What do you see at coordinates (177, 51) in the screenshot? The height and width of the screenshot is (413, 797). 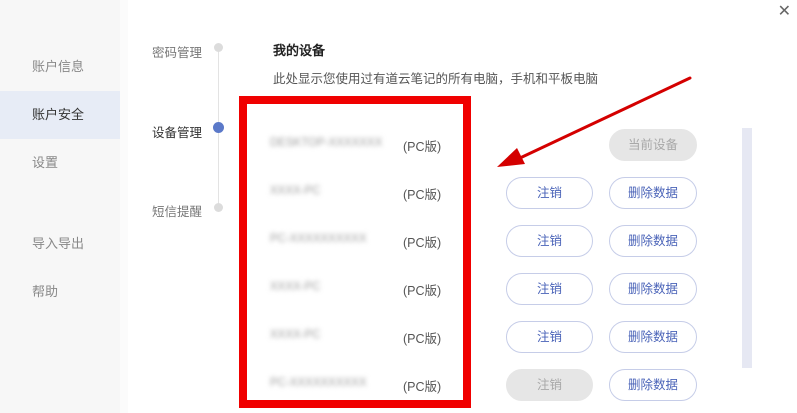 I see `step-password-management: 密码管理` at bounding box center [177, 51].